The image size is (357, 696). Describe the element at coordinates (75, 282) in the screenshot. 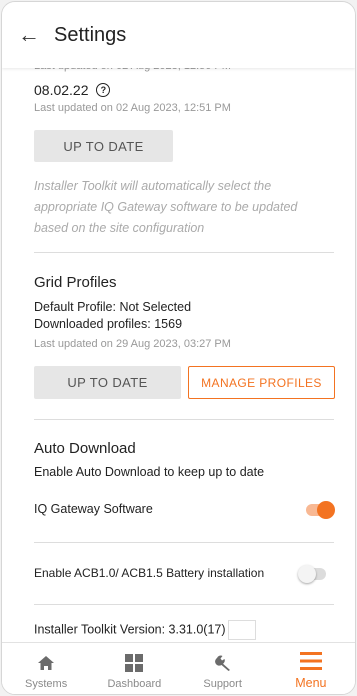

I see `grid-profiles-title: Grid Profiles` at that location.